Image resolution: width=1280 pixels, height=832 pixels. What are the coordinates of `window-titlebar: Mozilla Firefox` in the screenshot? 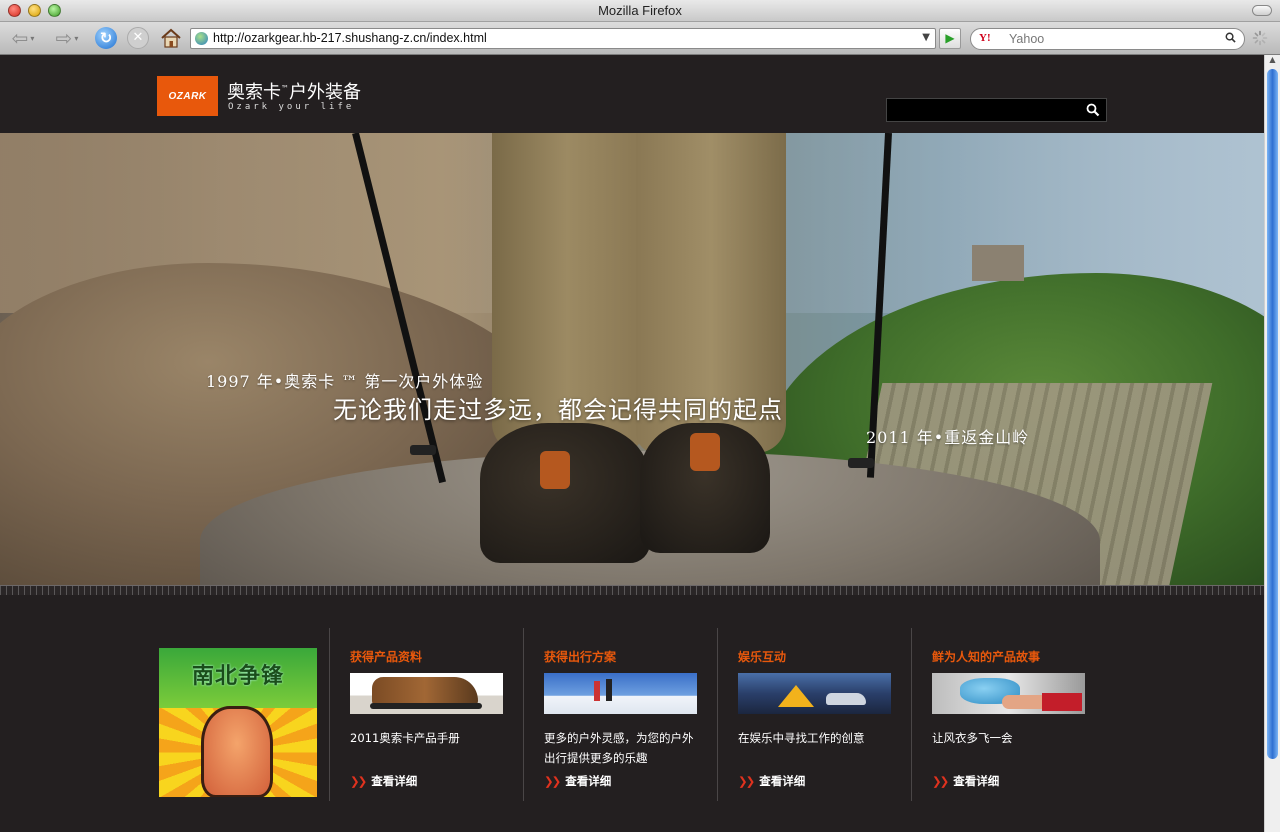 It's located at (640, 11).